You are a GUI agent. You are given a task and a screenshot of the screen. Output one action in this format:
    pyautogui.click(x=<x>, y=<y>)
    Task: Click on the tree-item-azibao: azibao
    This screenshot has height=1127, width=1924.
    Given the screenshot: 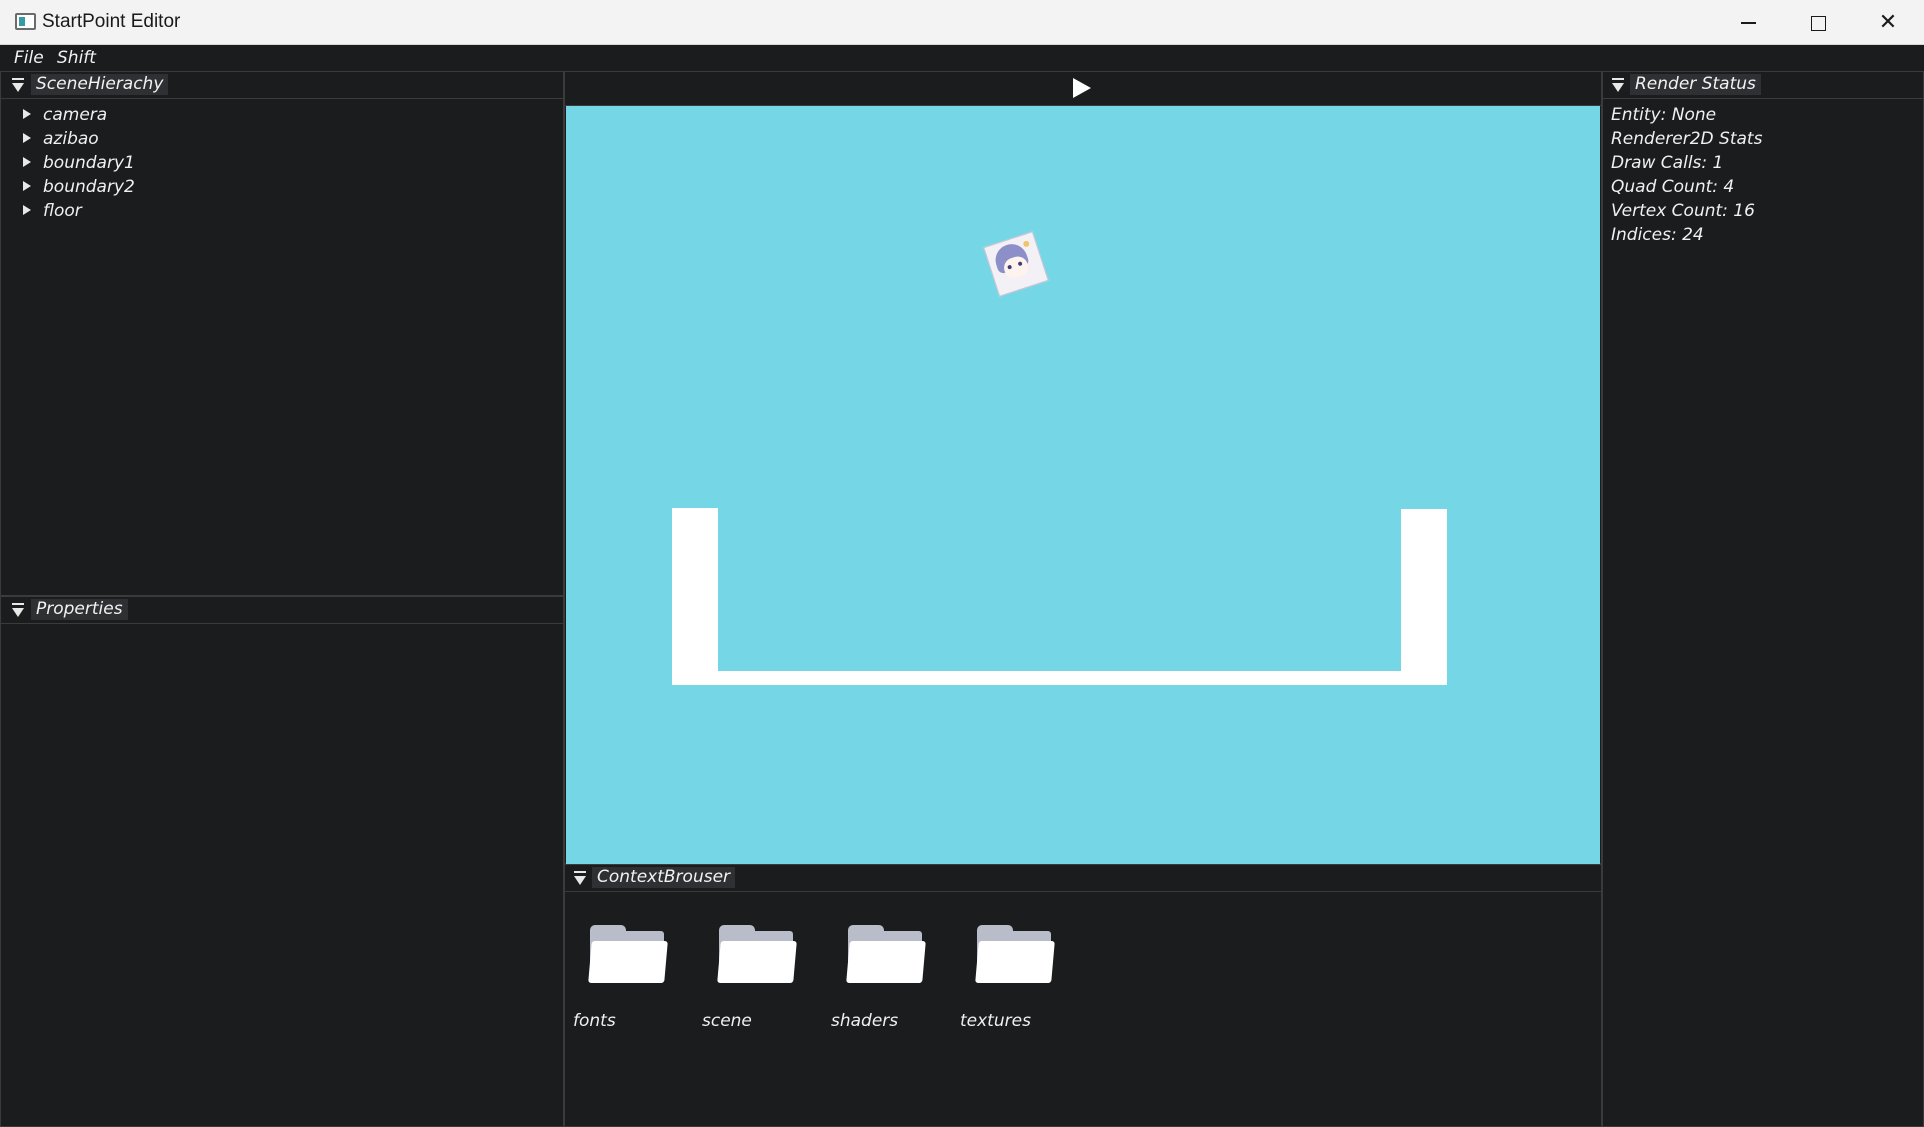 What is the action you would take?
    pyautogui.click(x=61, y=140)
    